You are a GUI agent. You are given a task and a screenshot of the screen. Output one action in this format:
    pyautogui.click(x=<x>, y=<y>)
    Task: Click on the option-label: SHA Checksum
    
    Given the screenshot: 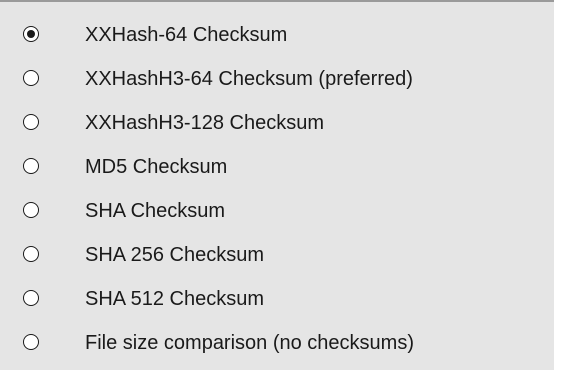 What is the action you would take?
    pyautogui.click(x=155, y=211)
    